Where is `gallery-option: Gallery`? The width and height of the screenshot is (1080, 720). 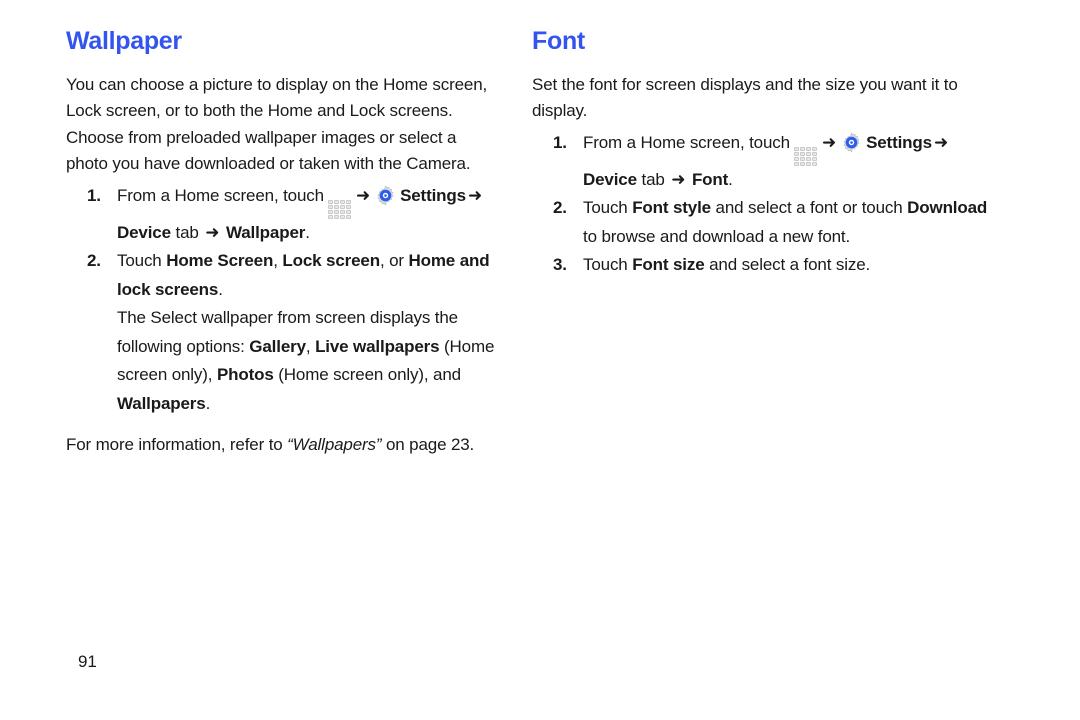 gallery-option: Gallery is located at coordinates (277, 346).